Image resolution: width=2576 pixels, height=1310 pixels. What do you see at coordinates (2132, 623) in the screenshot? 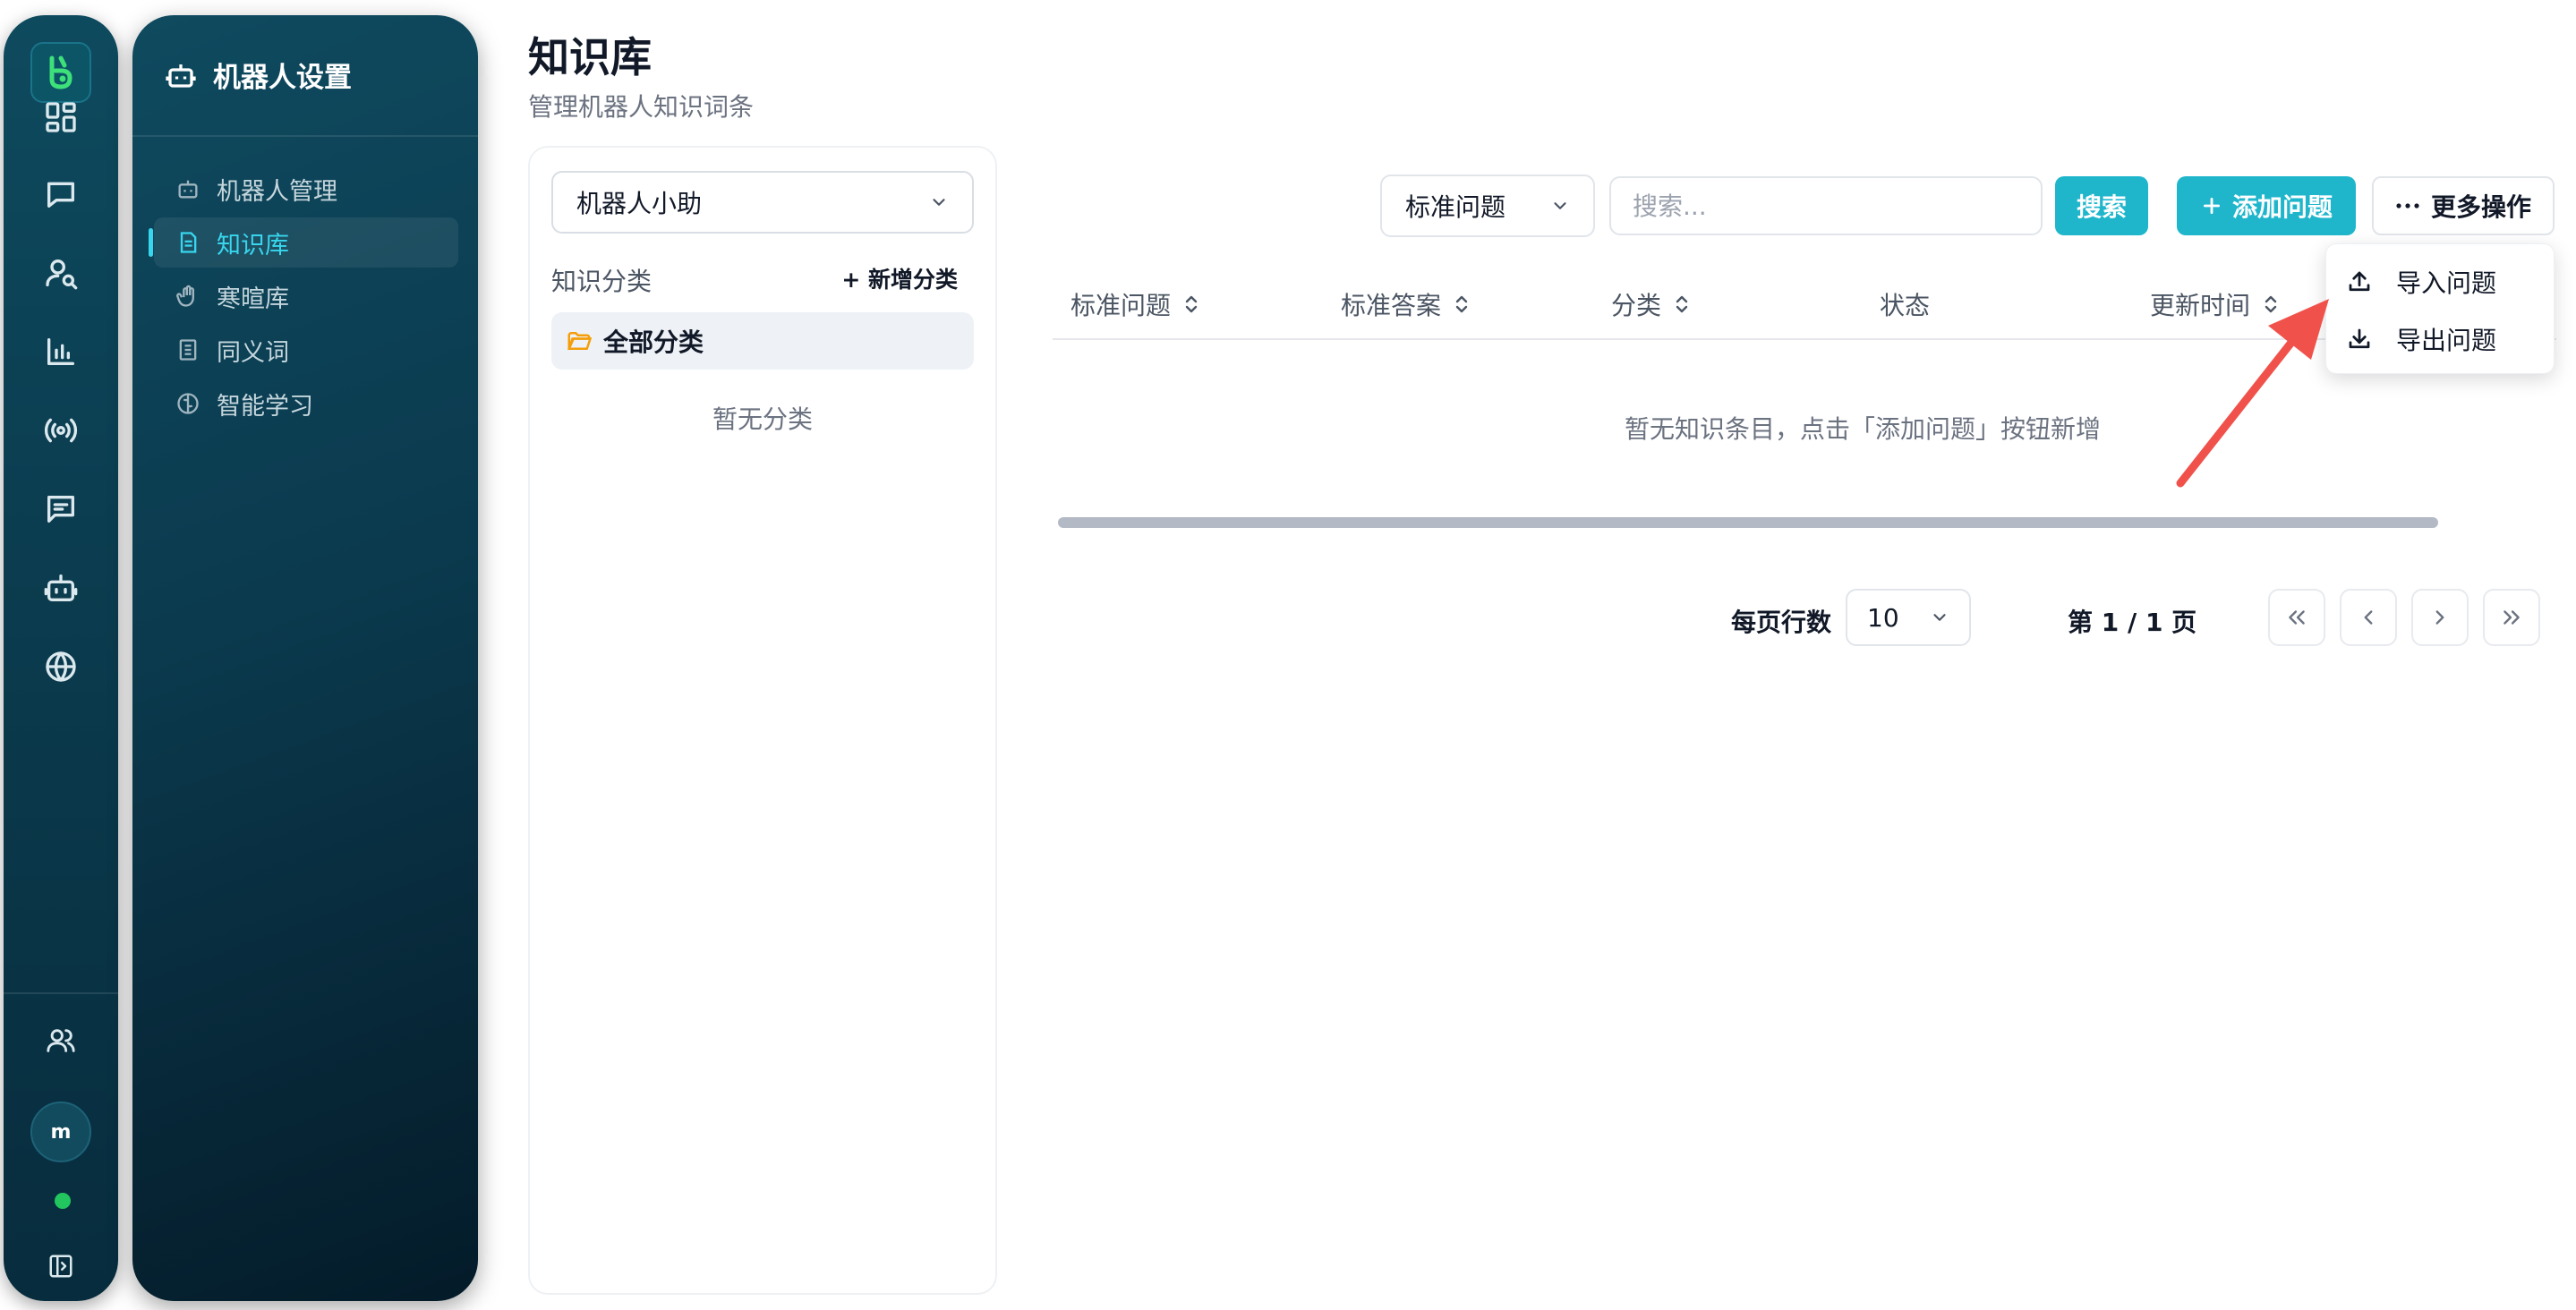
I see `page-indicator: 第 1 / 1 页` at bounding box center [2132, 623].